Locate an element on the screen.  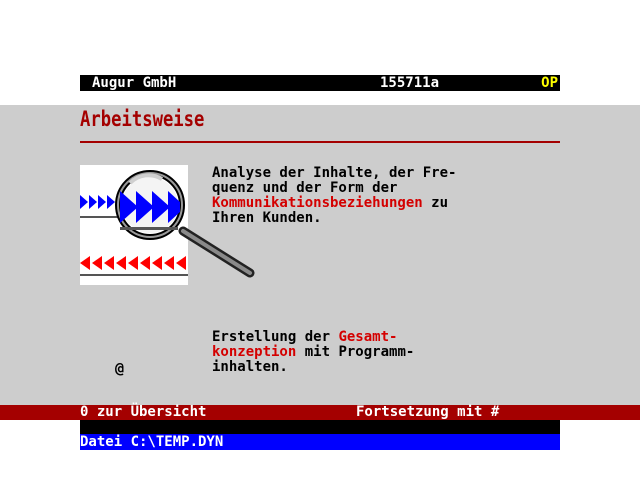
overview-link: 0 zur Übersicht is located at coordinates (143, 412).